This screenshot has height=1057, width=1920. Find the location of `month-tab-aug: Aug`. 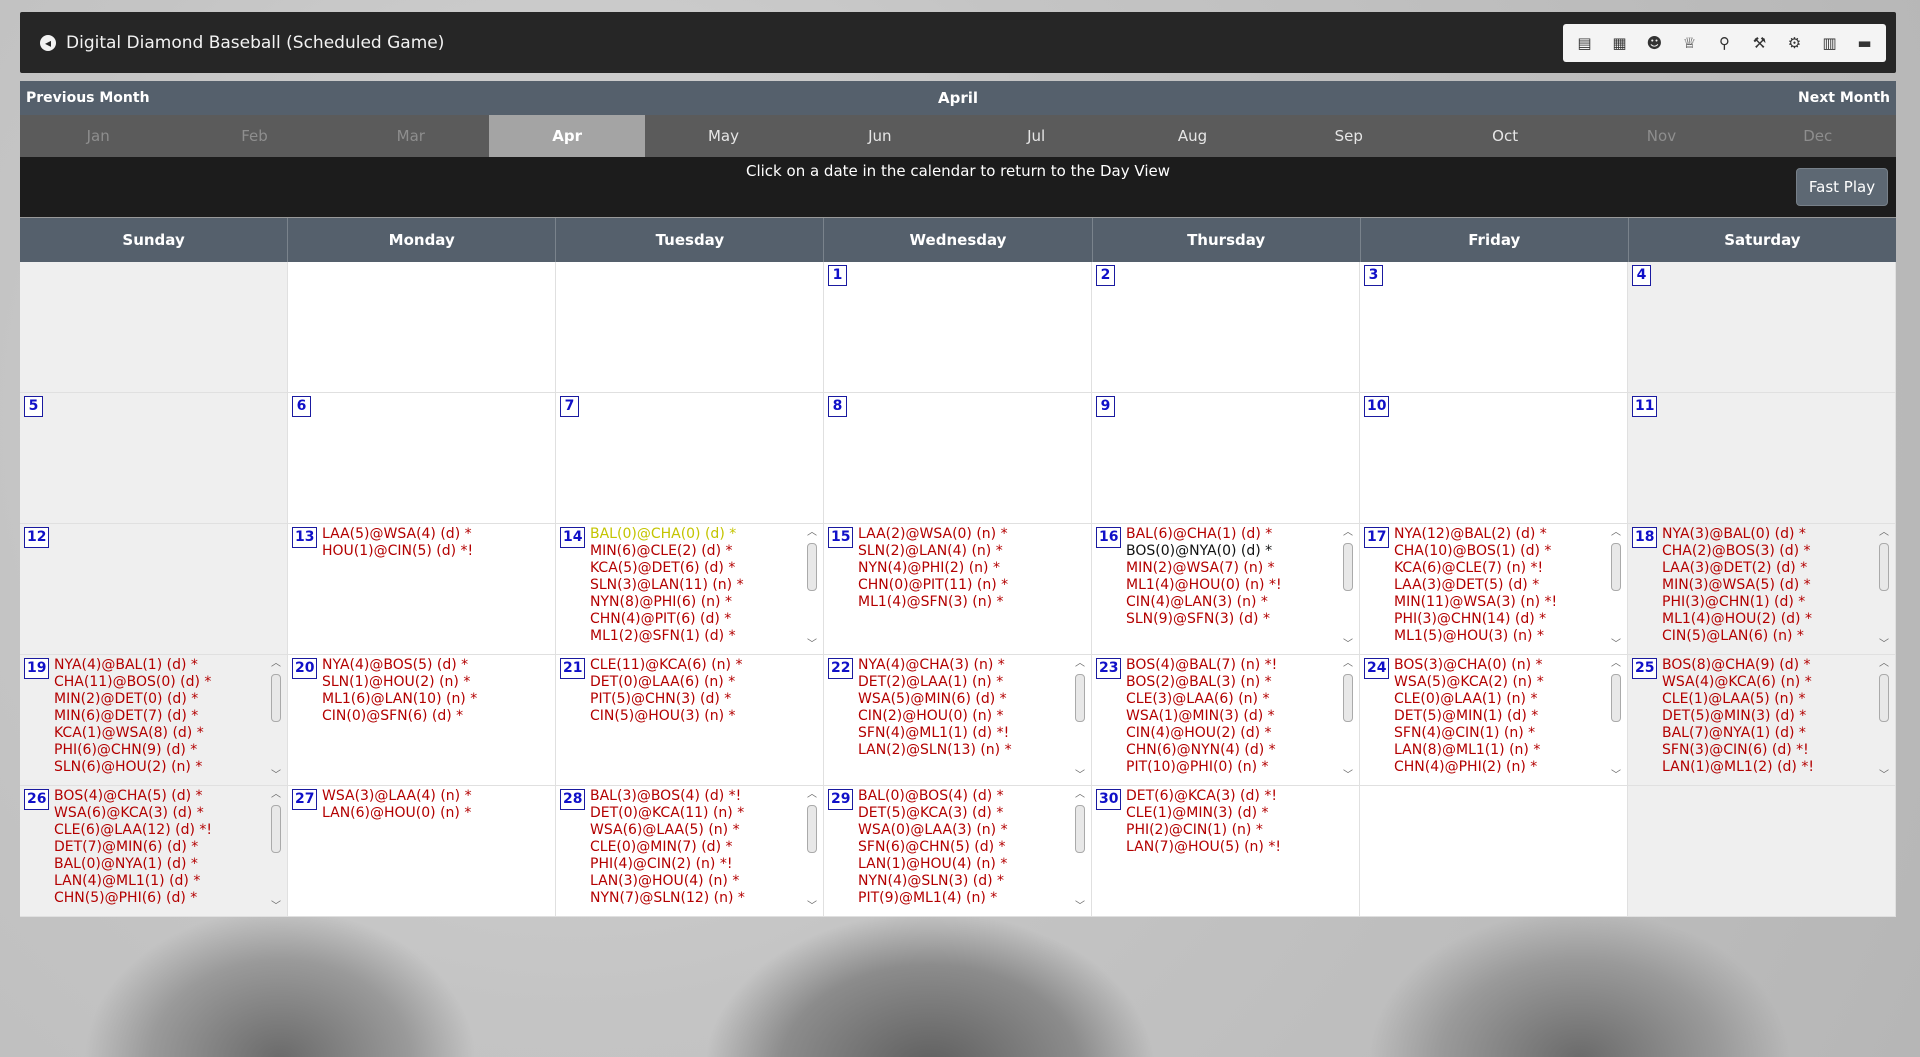

month-tab-aug: Aug is located at coordinates (1192, 136).